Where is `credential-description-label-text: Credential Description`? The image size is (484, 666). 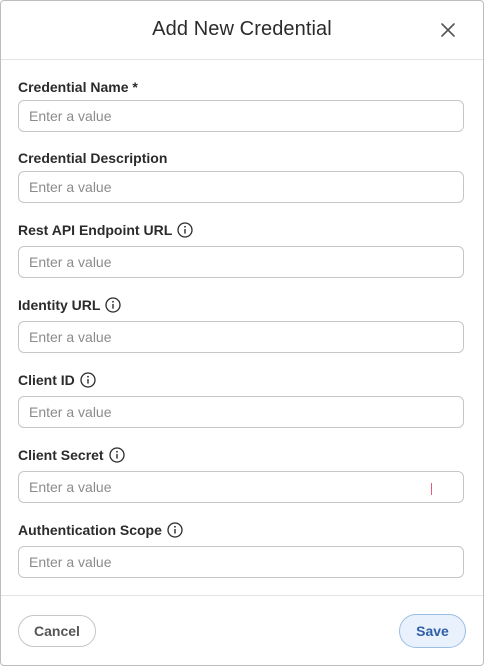
credential-description-label-text: Credential Description is located at coordinates (93, 158).